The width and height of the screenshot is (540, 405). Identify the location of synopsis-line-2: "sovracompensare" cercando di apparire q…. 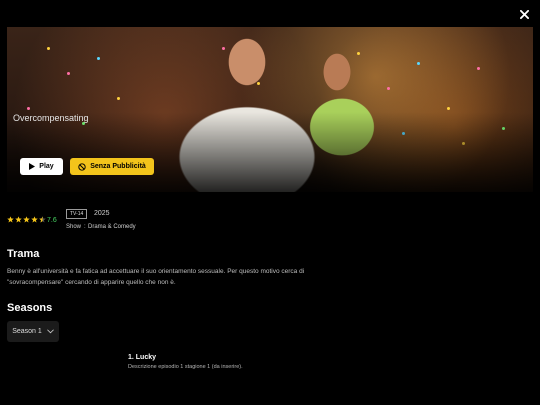
(91, 282).